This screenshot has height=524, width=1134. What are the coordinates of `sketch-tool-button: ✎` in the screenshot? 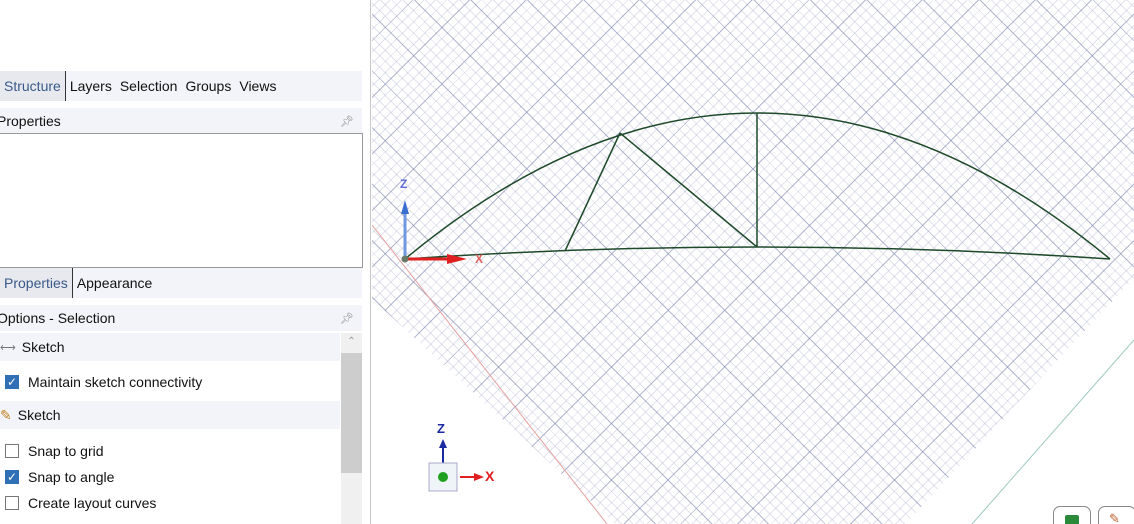 It's located at (1116, 515).